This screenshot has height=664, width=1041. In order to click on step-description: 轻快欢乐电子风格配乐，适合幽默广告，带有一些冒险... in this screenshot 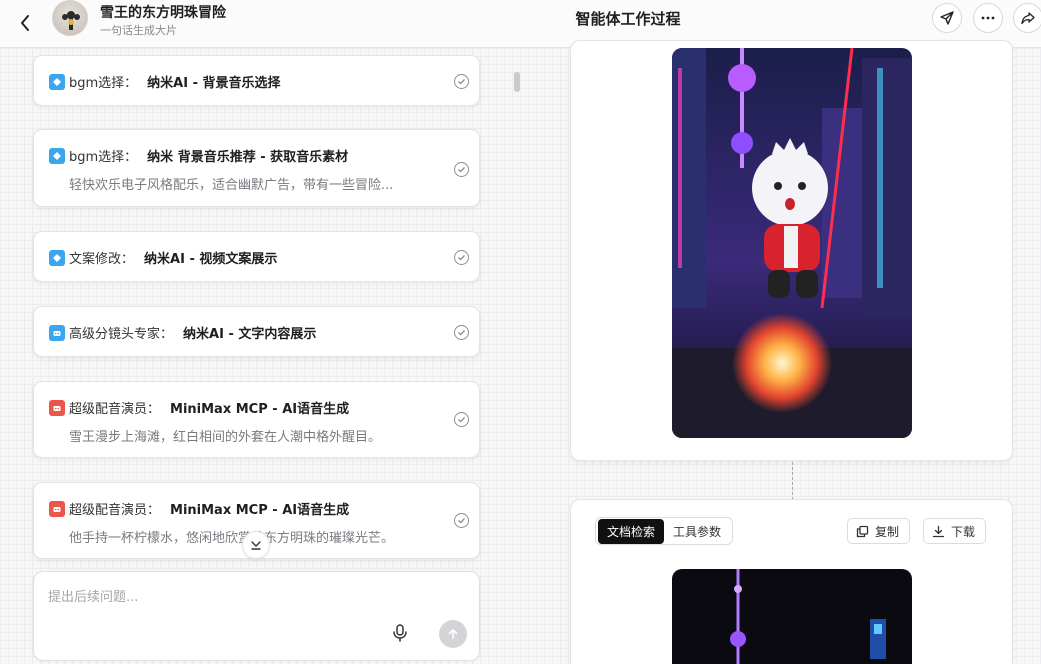, I will do `click(231, 183)`.